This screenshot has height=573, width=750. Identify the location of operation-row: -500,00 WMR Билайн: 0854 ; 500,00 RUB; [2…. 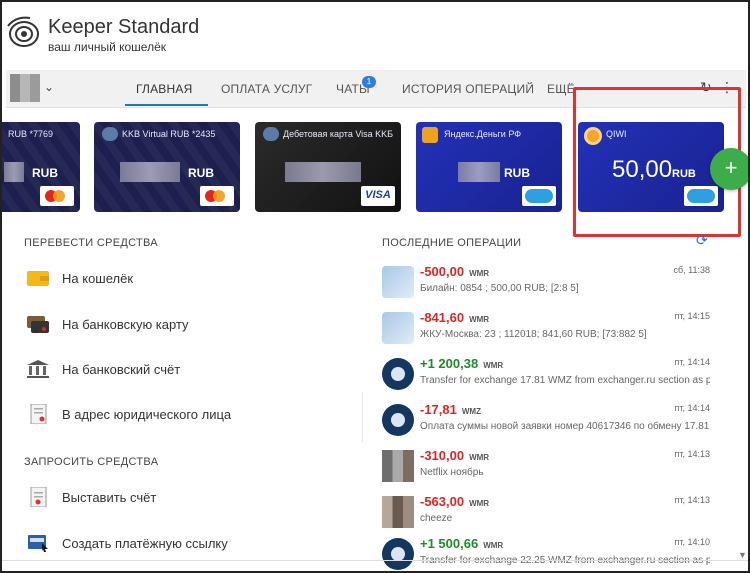
(548, 283).